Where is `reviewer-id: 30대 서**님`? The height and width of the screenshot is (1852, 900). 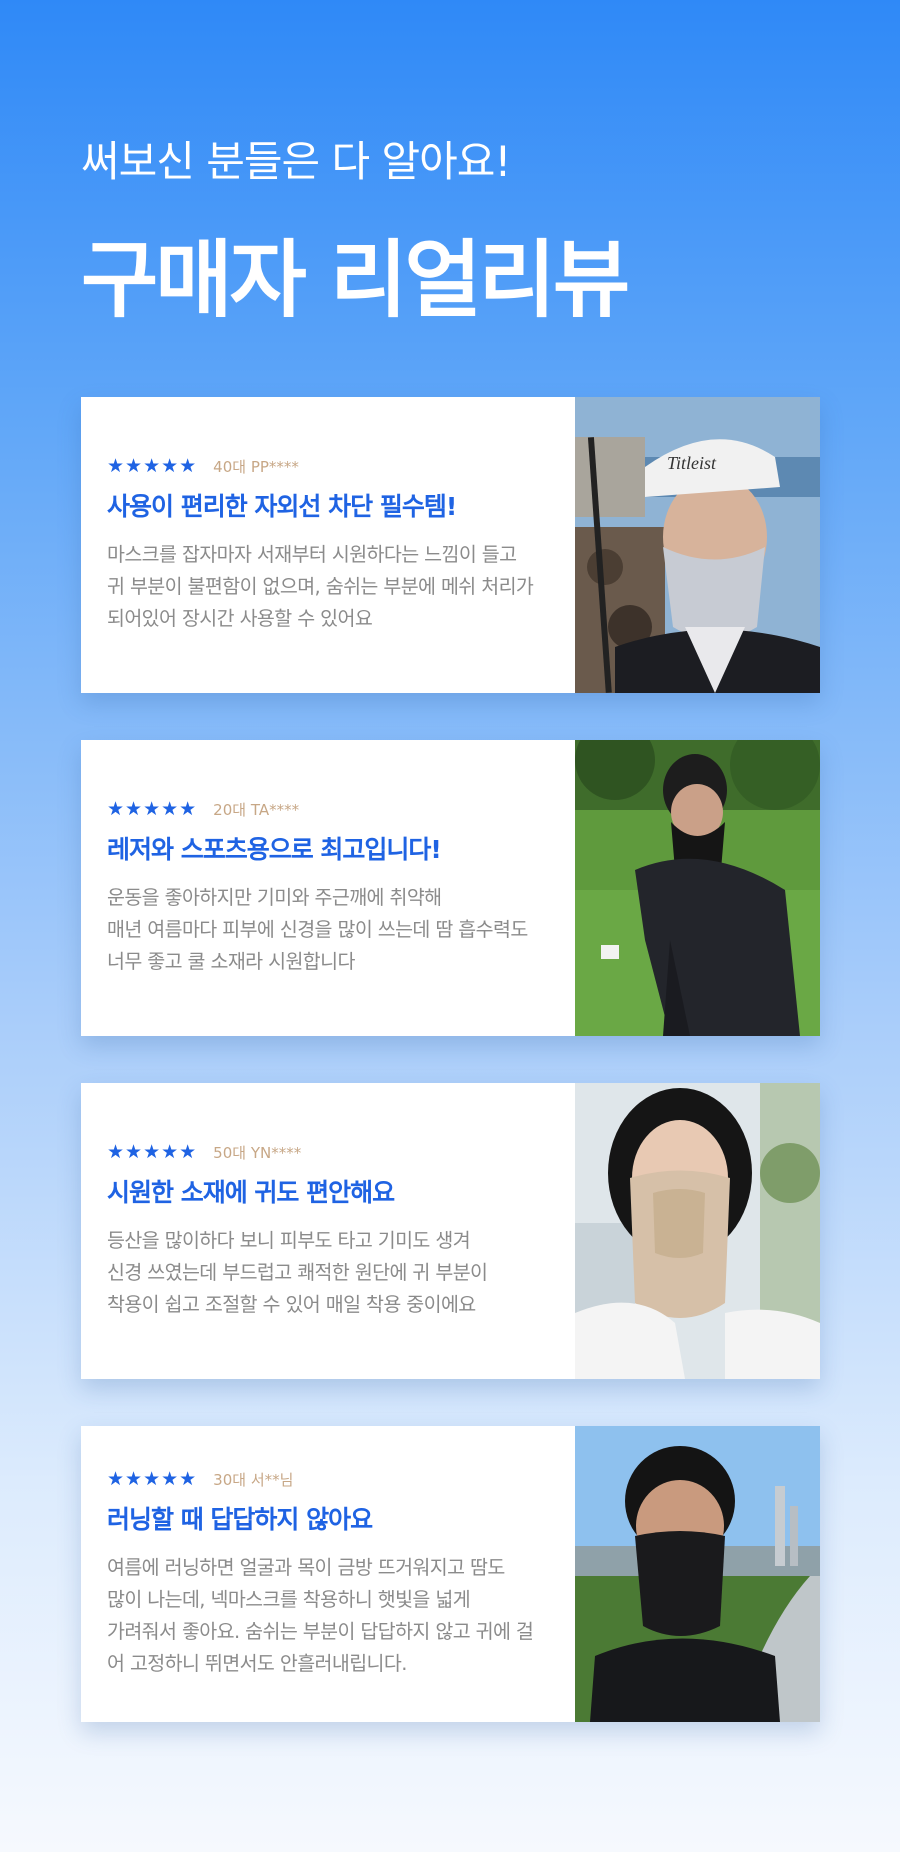
reviewer-id: 30대 서**님 is located at coordinates (253, 1479).